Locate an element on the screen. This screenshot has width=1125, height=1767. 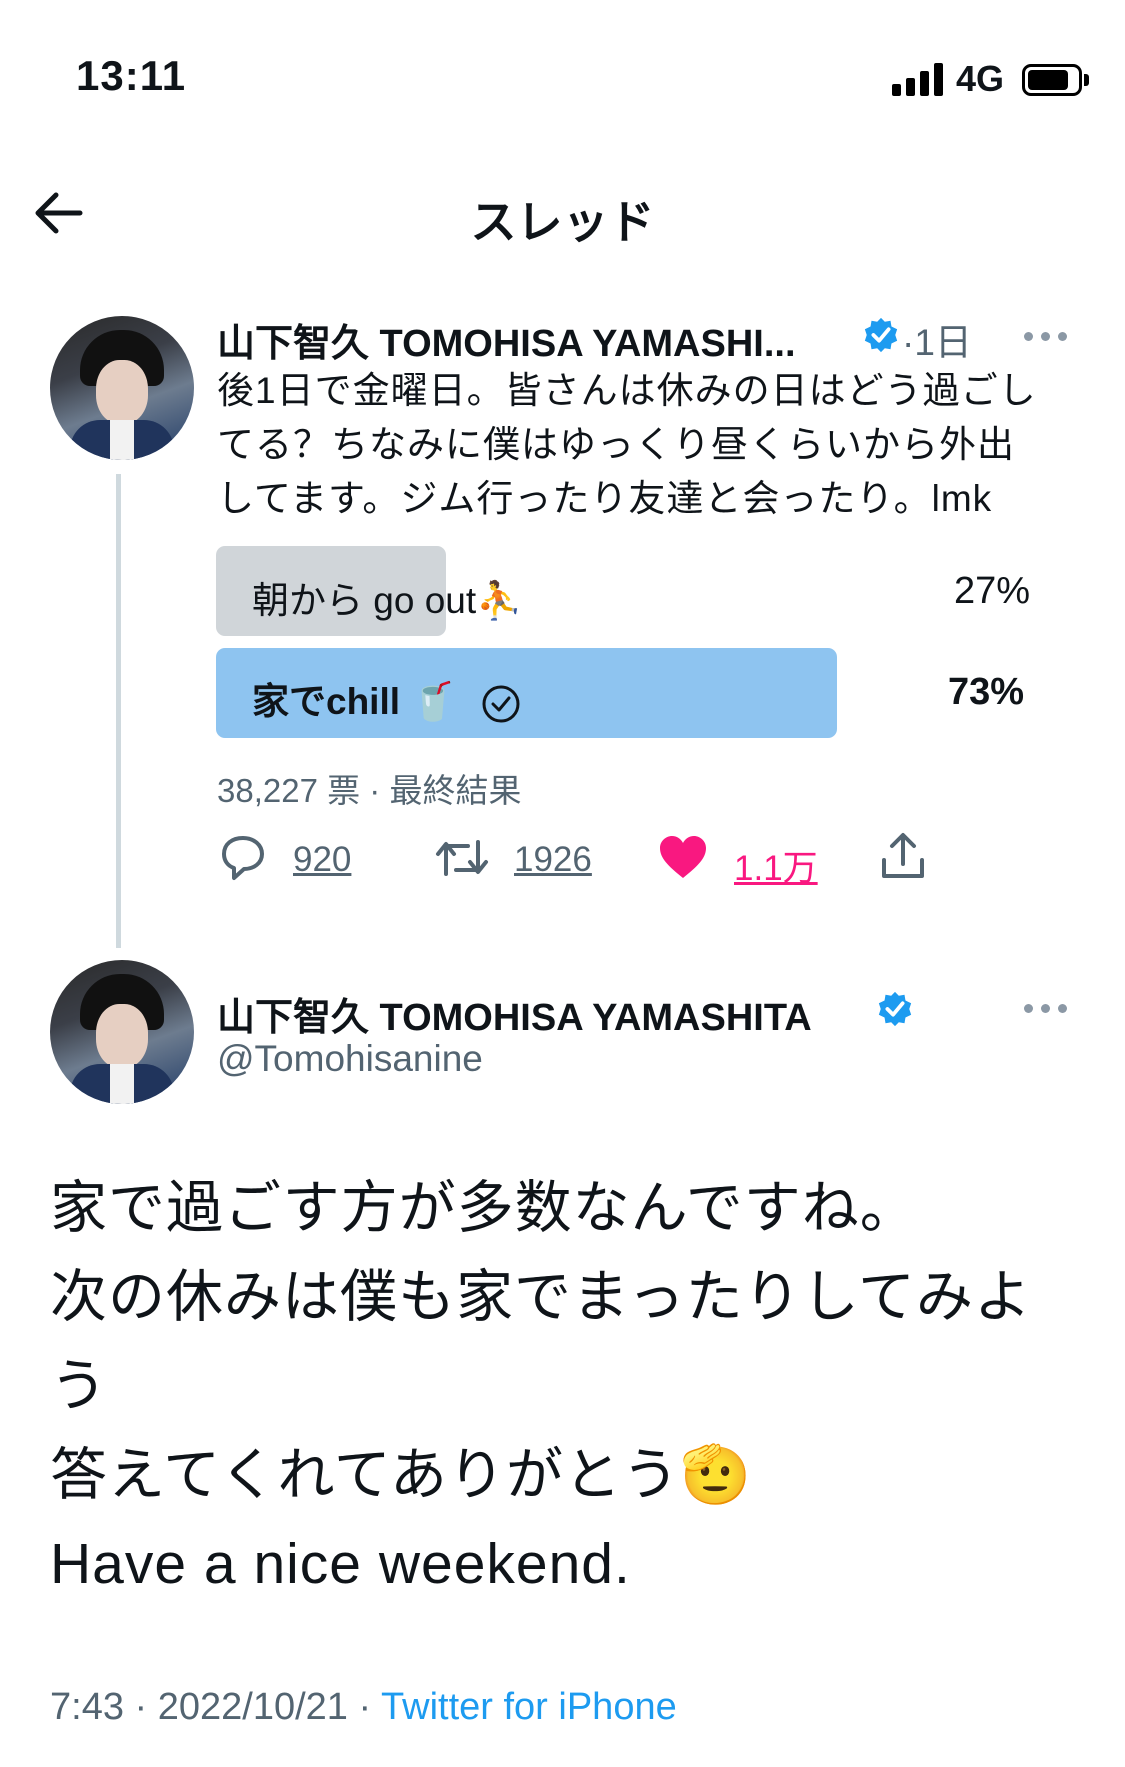
tweet-meta: 7:43 · 2022/10/21 · Twitter for iPhone is located at coordinates (363, 1707).